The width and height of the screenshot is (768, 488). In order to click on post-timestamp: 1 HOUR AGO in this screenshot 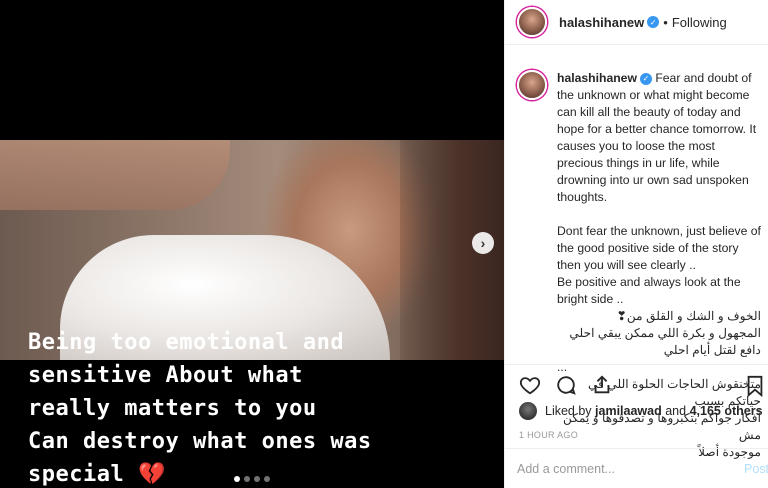, I will do `click(548, 435)`.